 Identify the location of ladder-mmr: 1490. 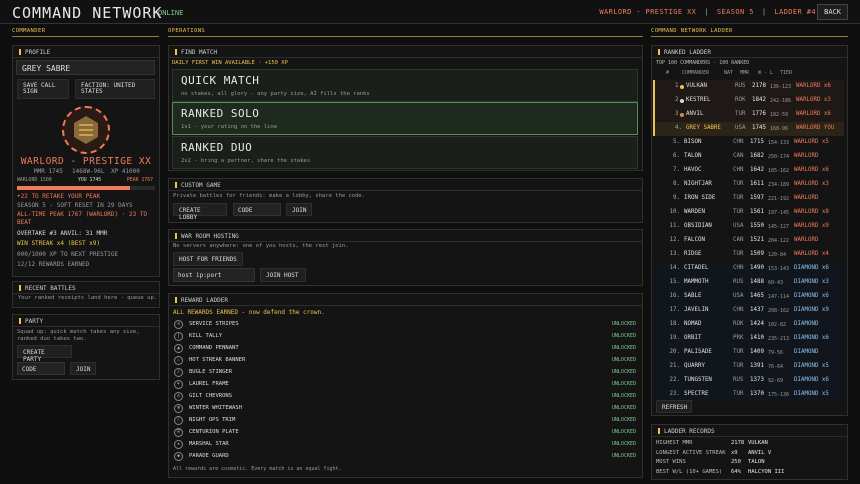
(757, 268).